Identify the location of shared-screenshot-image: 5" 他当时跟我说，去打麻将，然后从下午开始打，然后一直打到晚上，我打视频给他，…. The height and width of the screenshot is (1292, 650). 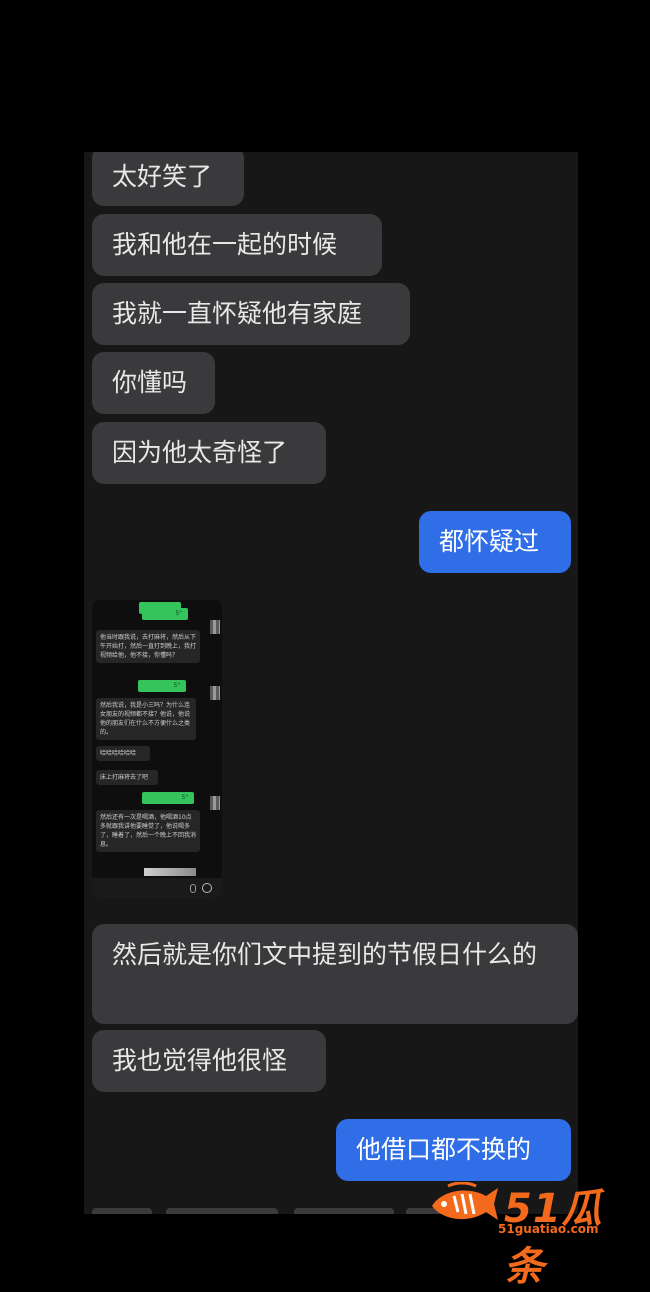
(157, 749).